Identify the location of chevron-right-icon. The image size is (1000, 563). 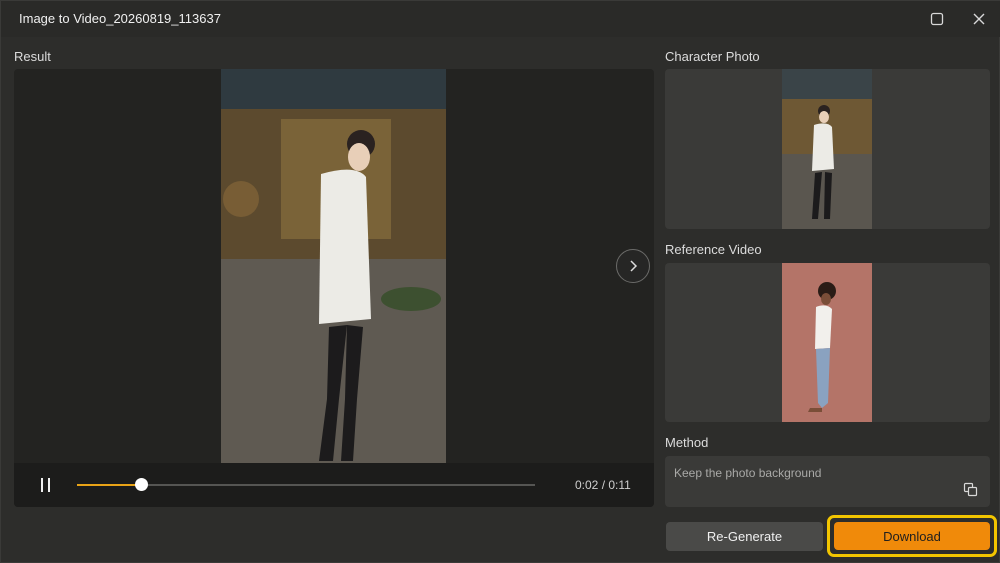
(634, 266).